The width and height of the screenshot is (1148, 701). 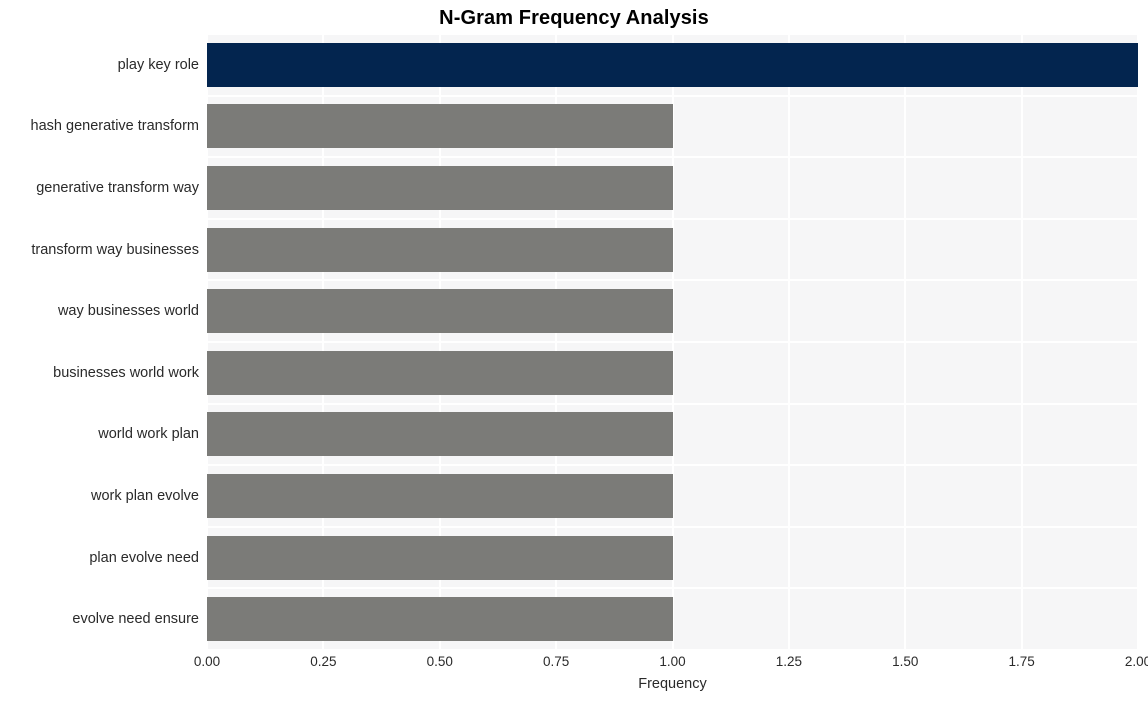 What do you see at coordinates (574, 663) in the screenshot?
I see `x-axis-tick-labels: 0.00 0.25 0.50 0.75 1.00 1.25 1.50 1.75 2.00` at bounding box center [574, 663].